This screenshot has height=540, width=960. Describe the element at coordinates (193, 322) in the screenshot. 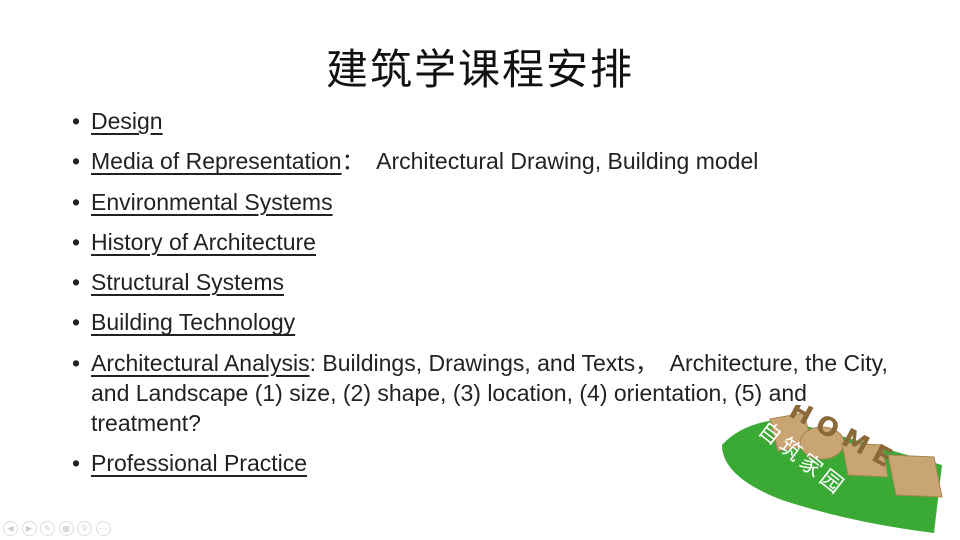

I see `item-heading: Building Technology` at that location.